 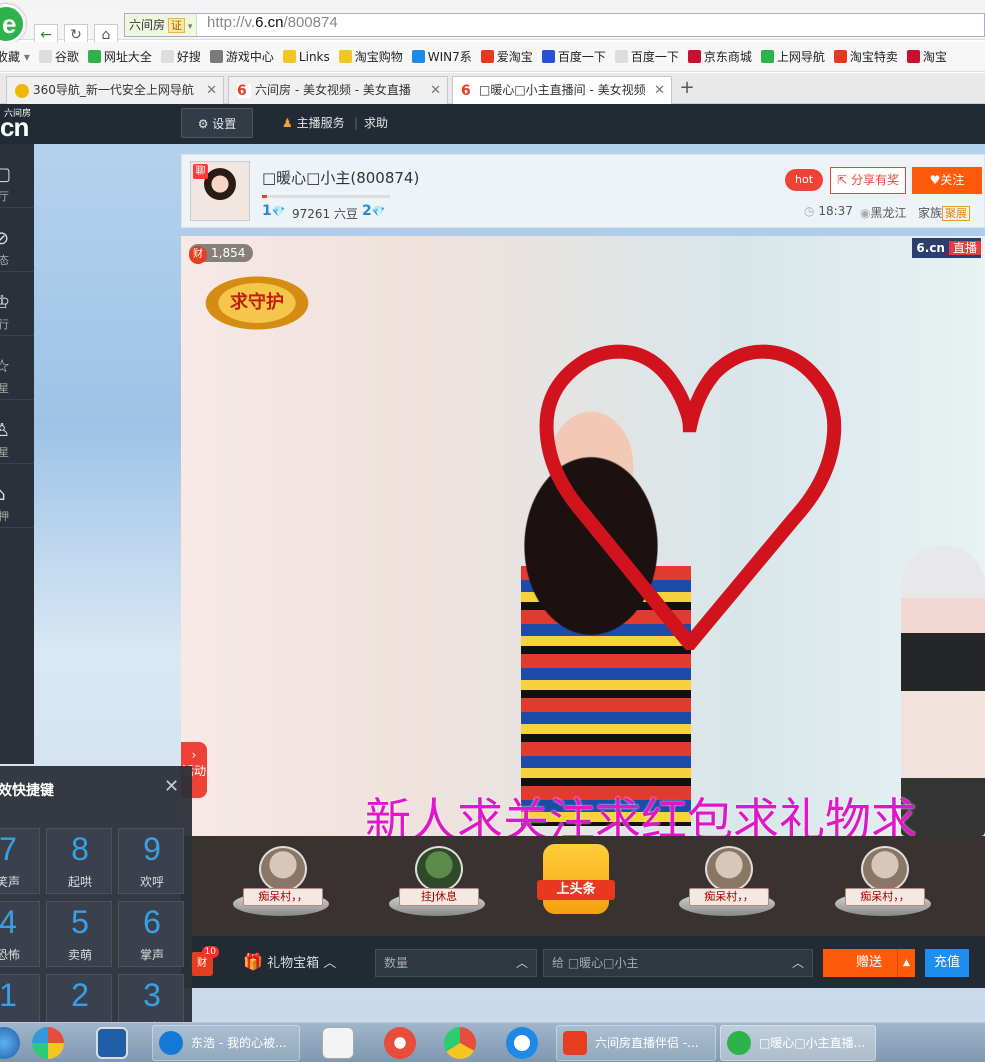 I want to click on bookmark-item: 上网导航, so click(x=792, y=56).